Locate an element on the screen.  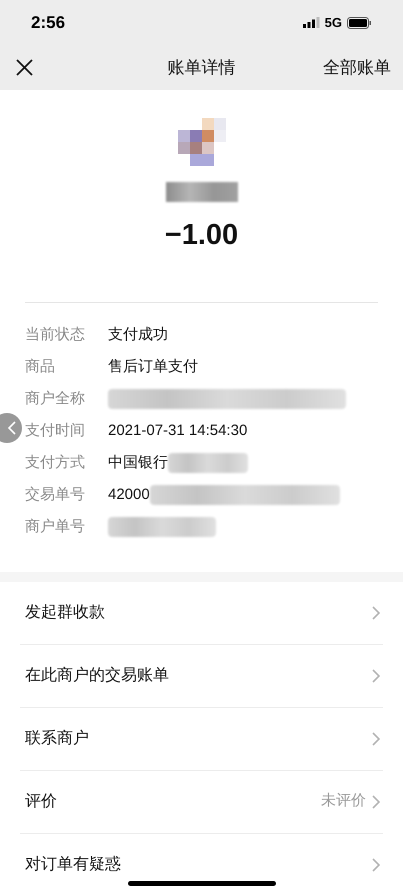
close-button is located at coordinates (24, 68).